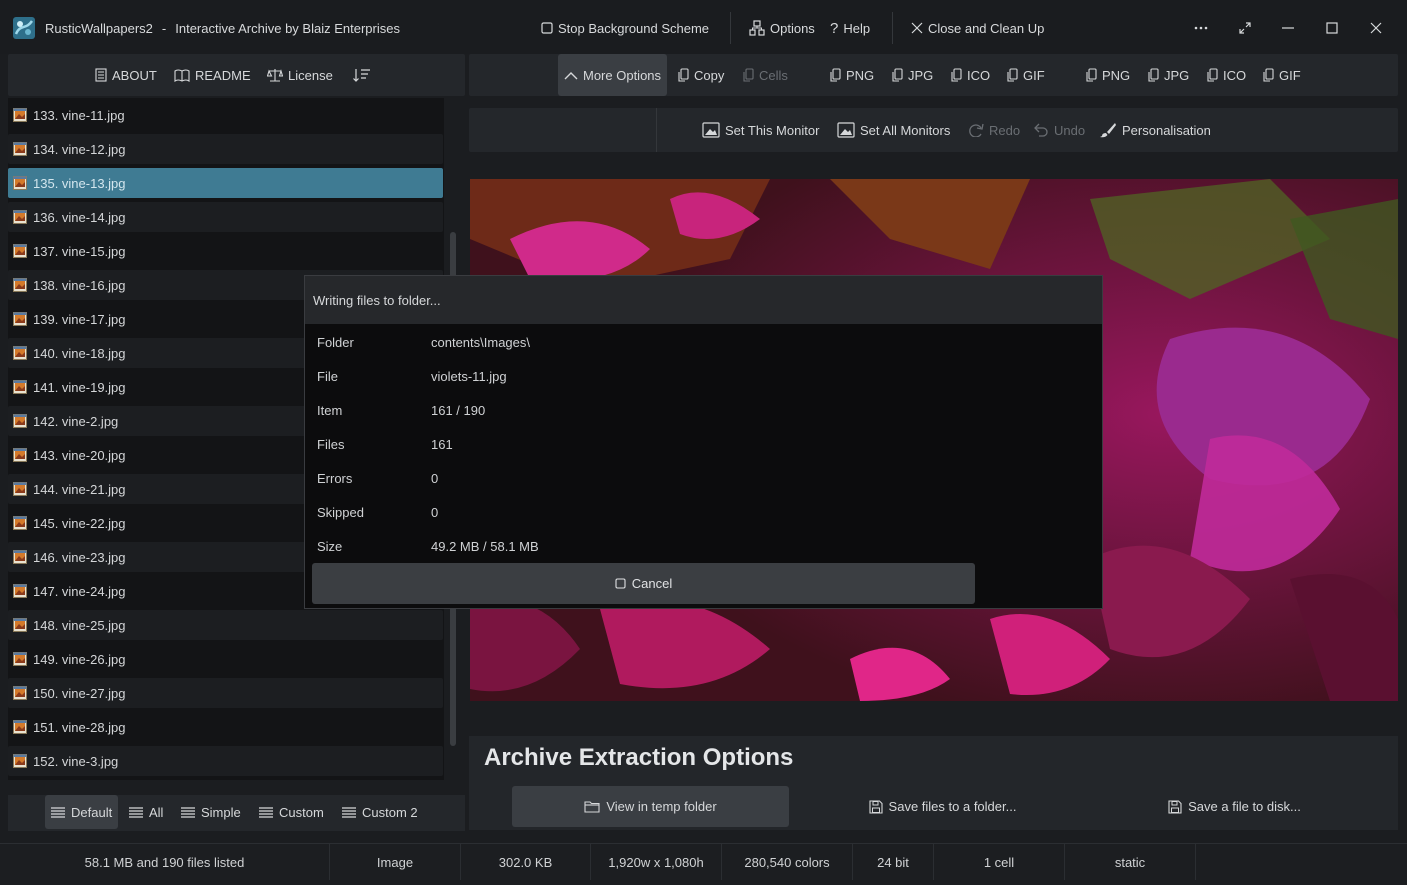  What do you see at coordinates (225, 659) in the screenshot?
I see `file-list-item: 149. vine-26.jpg` at bounding box center [225, 659].